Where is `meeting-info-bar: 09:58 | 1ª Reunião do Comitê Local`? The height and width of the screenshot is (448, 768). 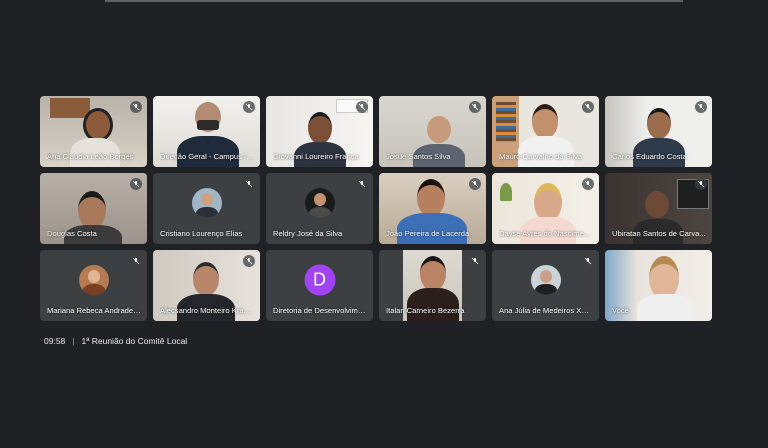 meeting-info-bar: 09:58 | 1ª Reunião do Comitê Local is located at coordinates (115, 341).